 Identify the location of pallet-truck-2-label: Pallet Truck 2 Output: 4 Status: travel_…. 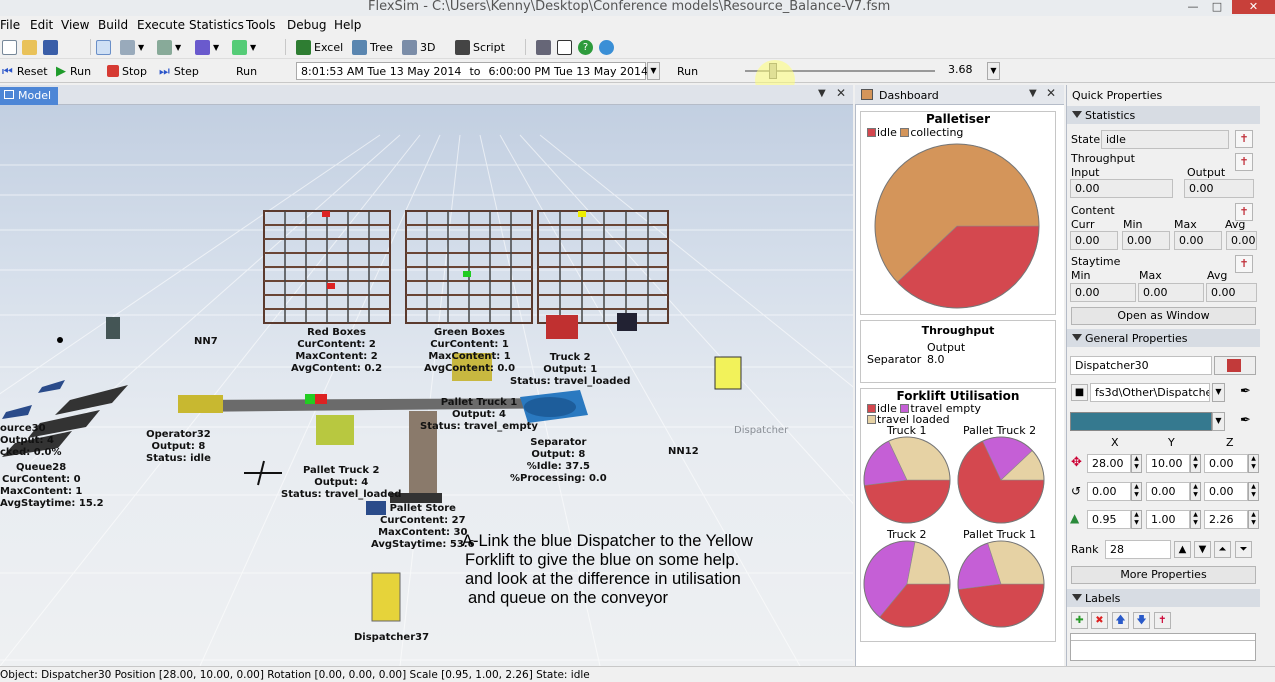
(341, 483).